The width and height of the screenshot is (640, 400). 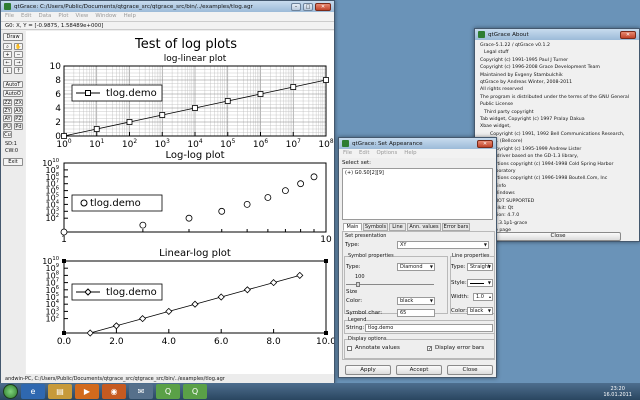 What do you see at coordinates (480, 311) in the screenshot?
I see `line-color-select: black ▼` at bounding box center [480, 311].